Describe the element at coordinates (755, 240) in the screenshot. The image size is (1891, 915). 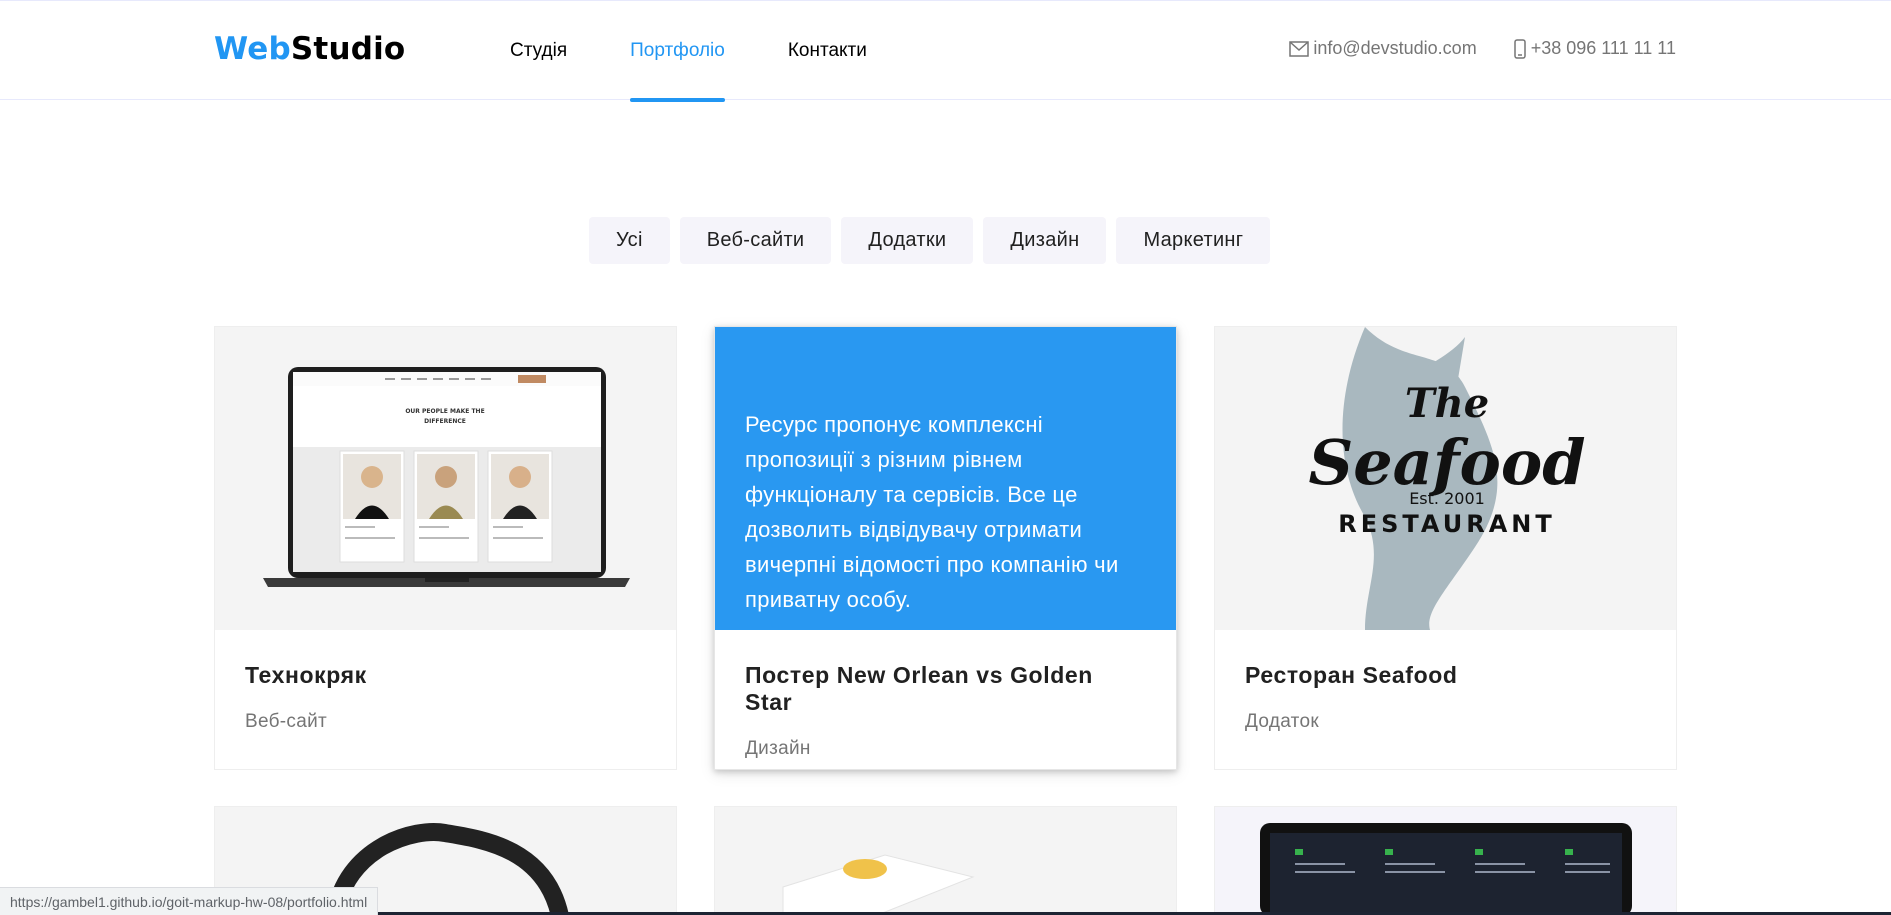
I see `filter-websites: Веб-сайти` at that location.